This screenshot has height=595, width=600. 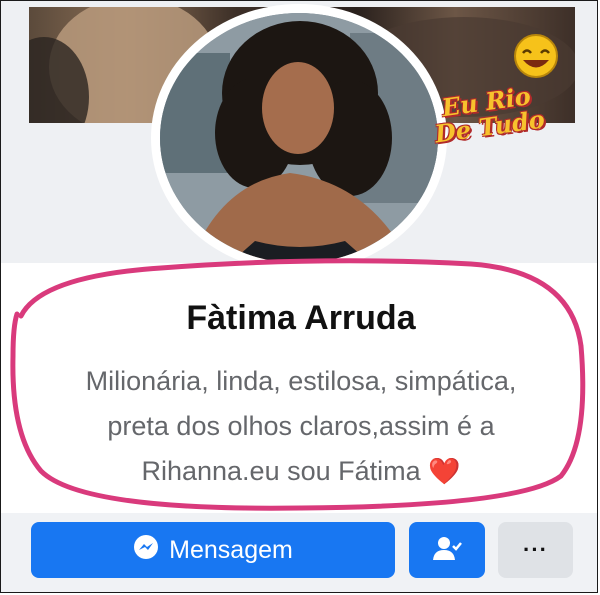 What do you see at coordinates (231, 549) in the screenshot?
I see `message-button-label: Mensagem` at bounding box center [231, 549].